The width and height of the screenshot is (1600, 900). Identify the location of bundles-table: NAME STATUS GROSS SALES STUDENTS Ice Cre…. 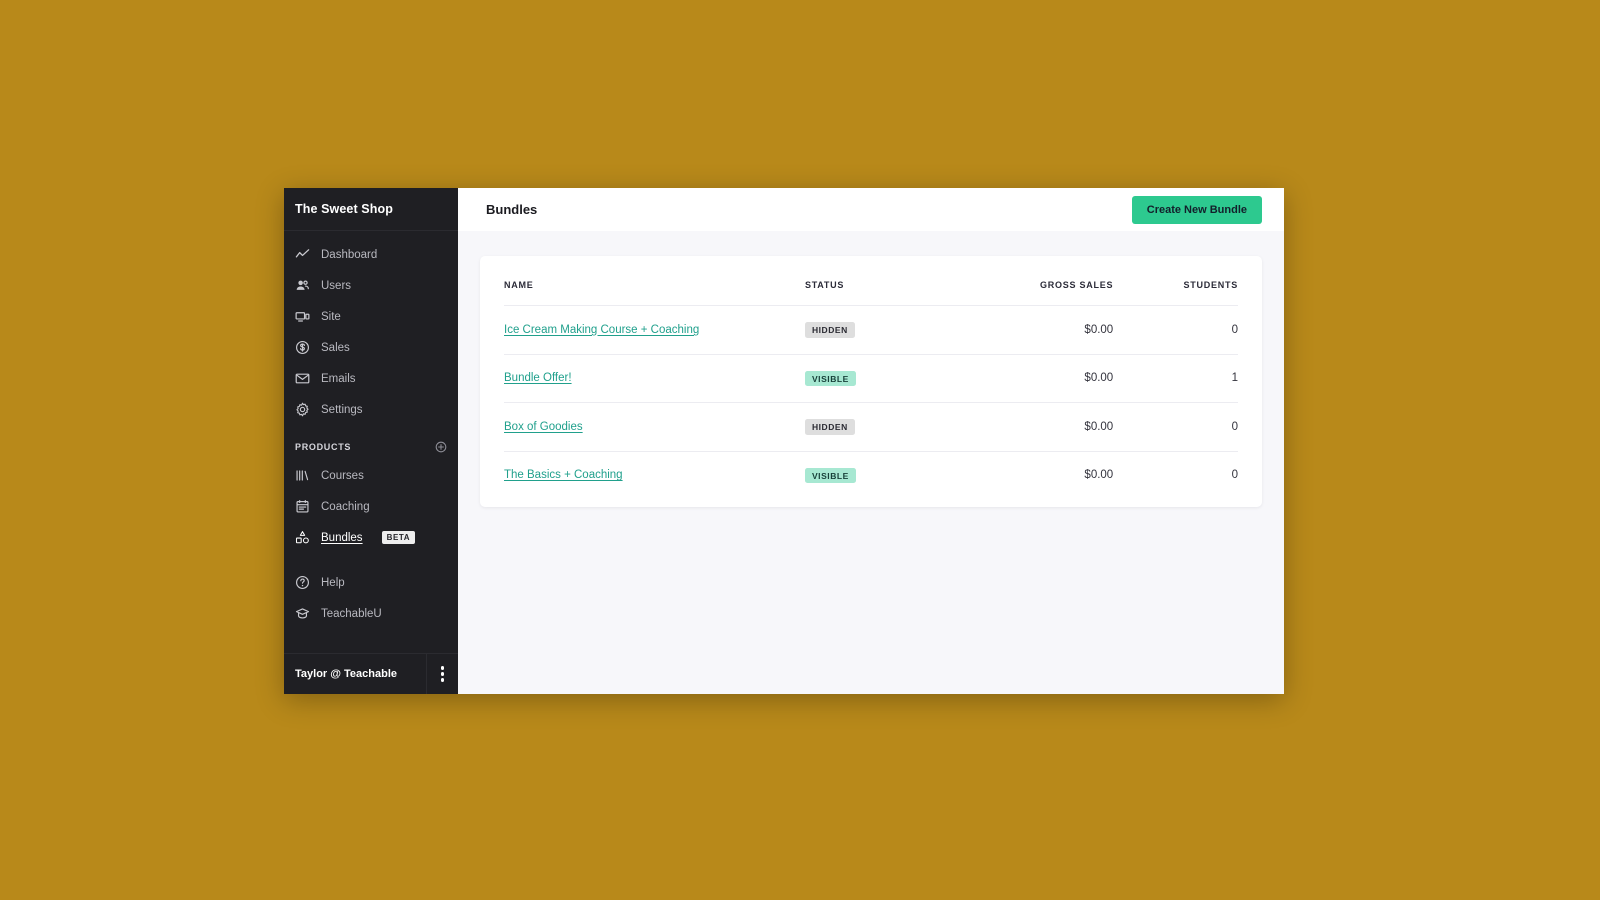
(871, 381).